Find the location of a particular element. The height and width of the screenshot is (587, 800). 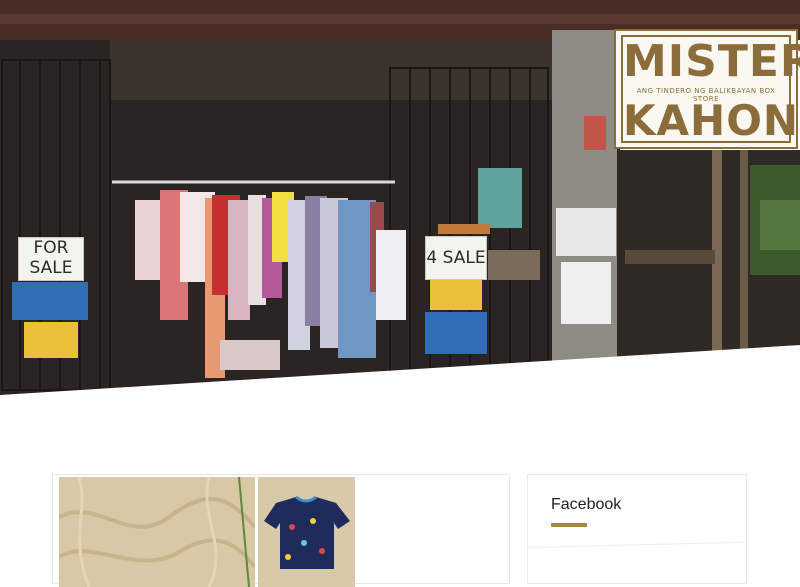

for-sale-sign-2-text: 4 SALE is located at coordinates (456, 258).